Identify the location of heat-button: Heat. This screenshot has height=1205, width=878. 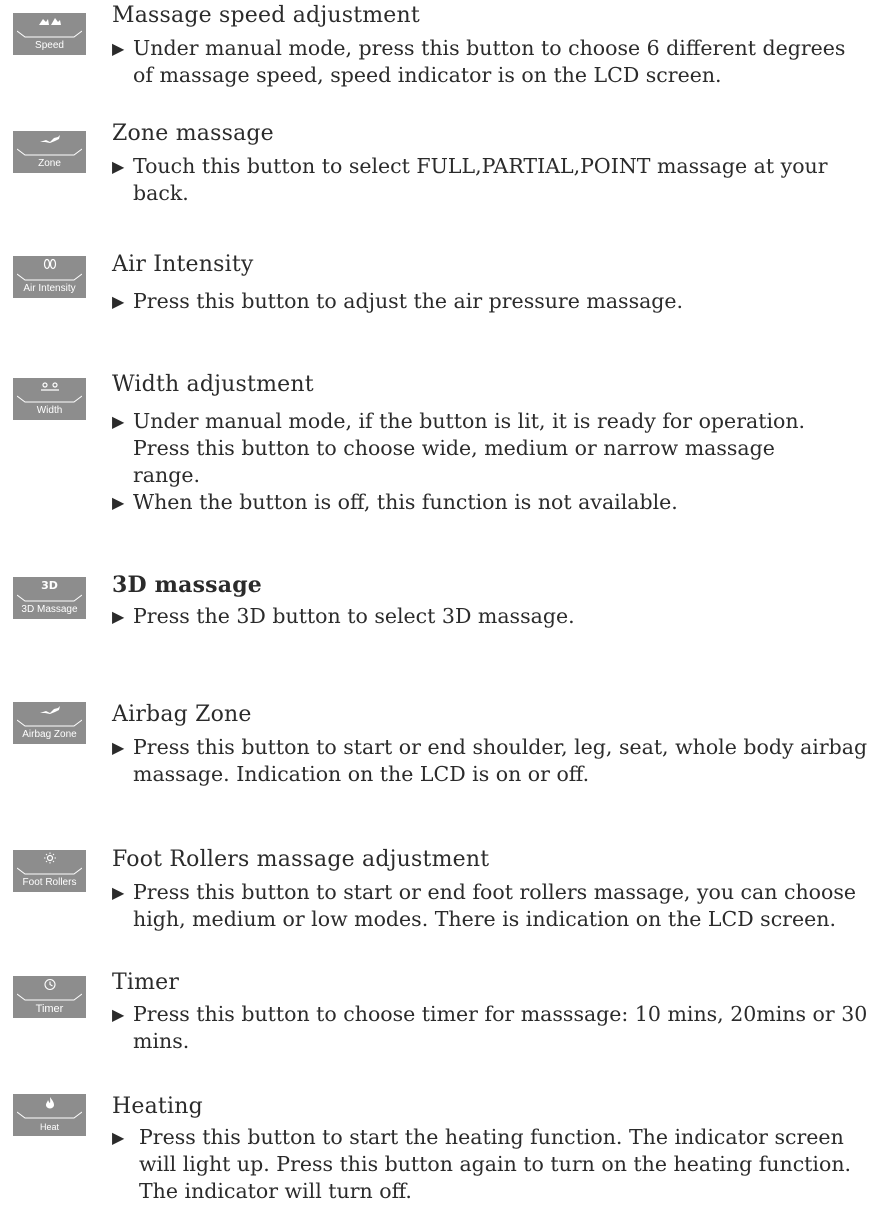
(49, 1115).